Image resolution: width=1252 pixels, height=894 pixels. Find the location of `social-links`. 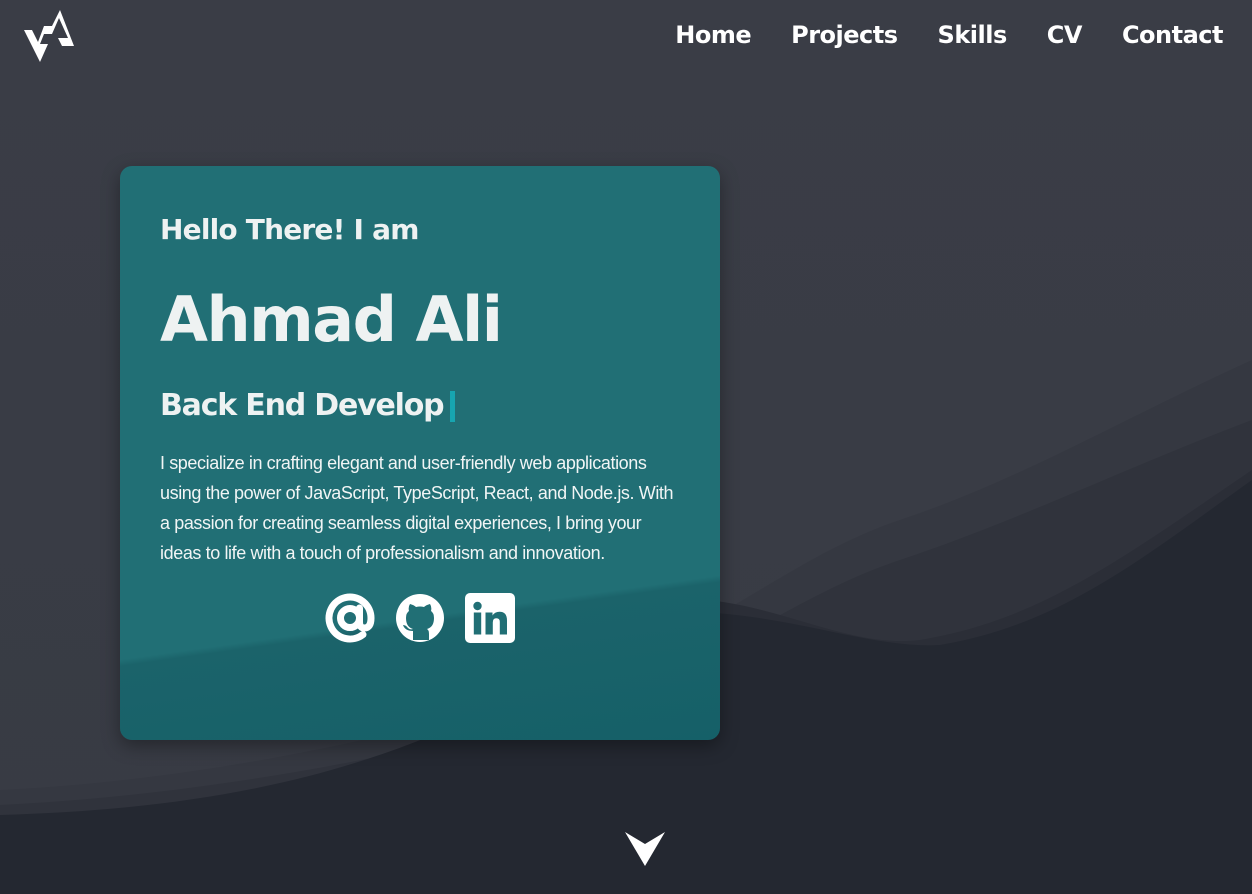

social-links is located at coordinates (420, 618).